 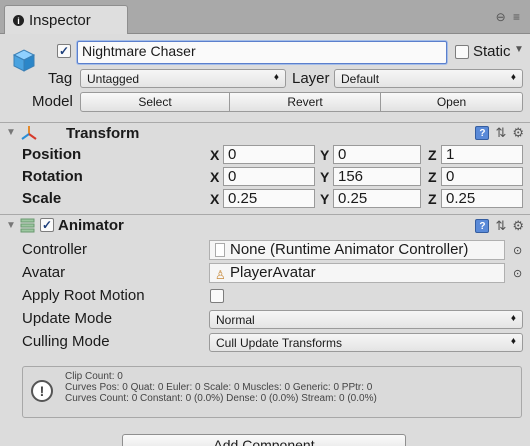 I want to click on tag-value: Untagged, so click(x=113, y=79).